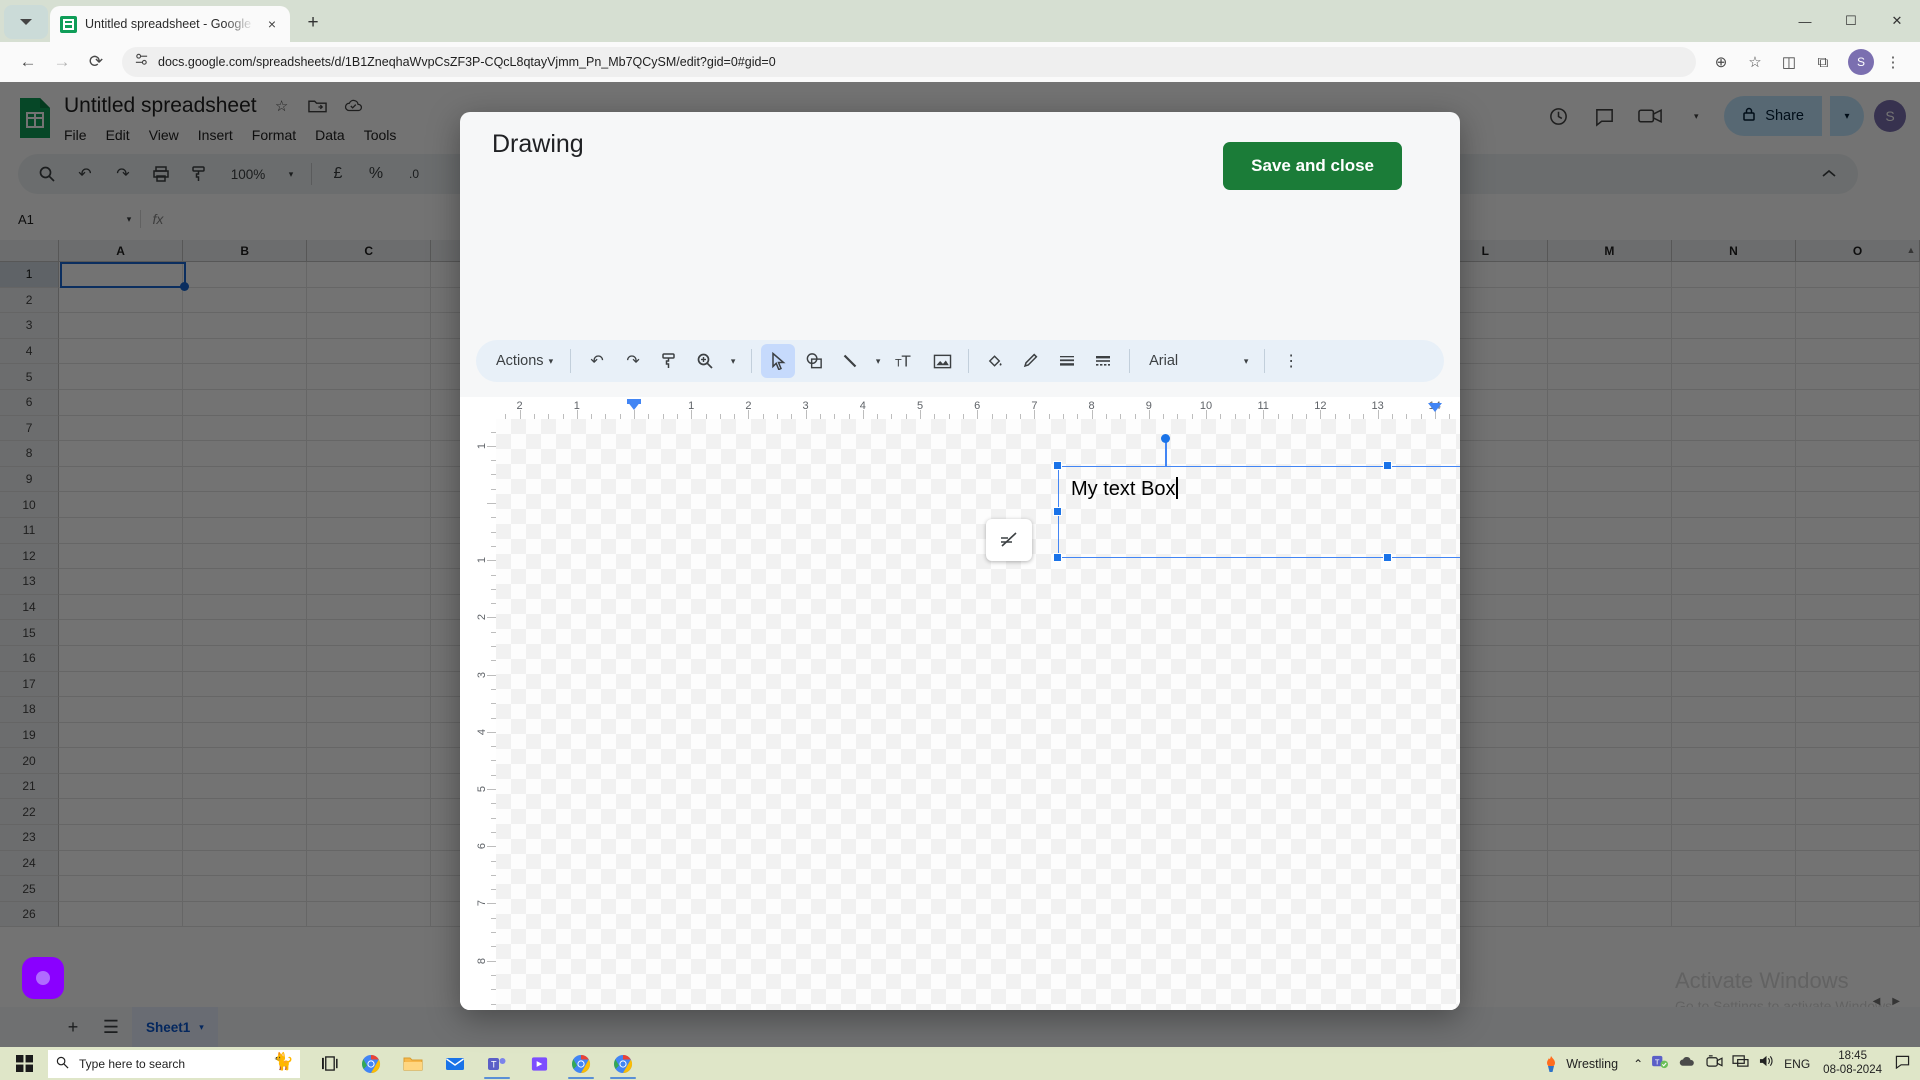 The image size is (1920, 1080). I want to click on profile-avatar: S, so click(1861, 62).